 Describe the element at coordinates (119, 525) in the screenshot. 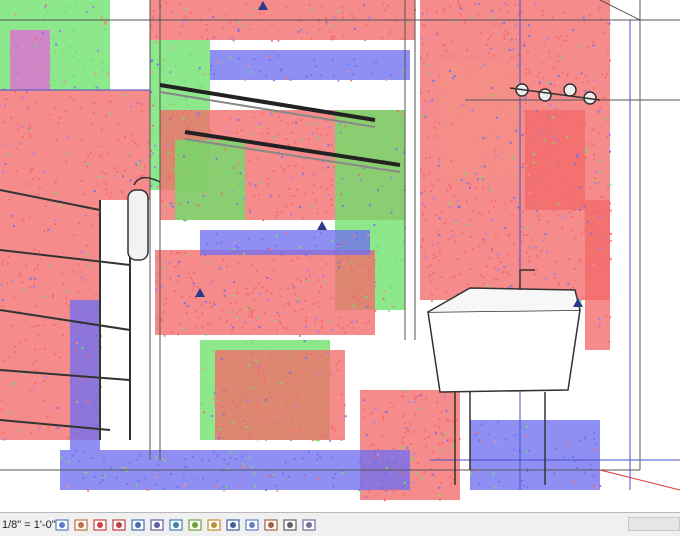

I see `shadows-off-icon` at that location.